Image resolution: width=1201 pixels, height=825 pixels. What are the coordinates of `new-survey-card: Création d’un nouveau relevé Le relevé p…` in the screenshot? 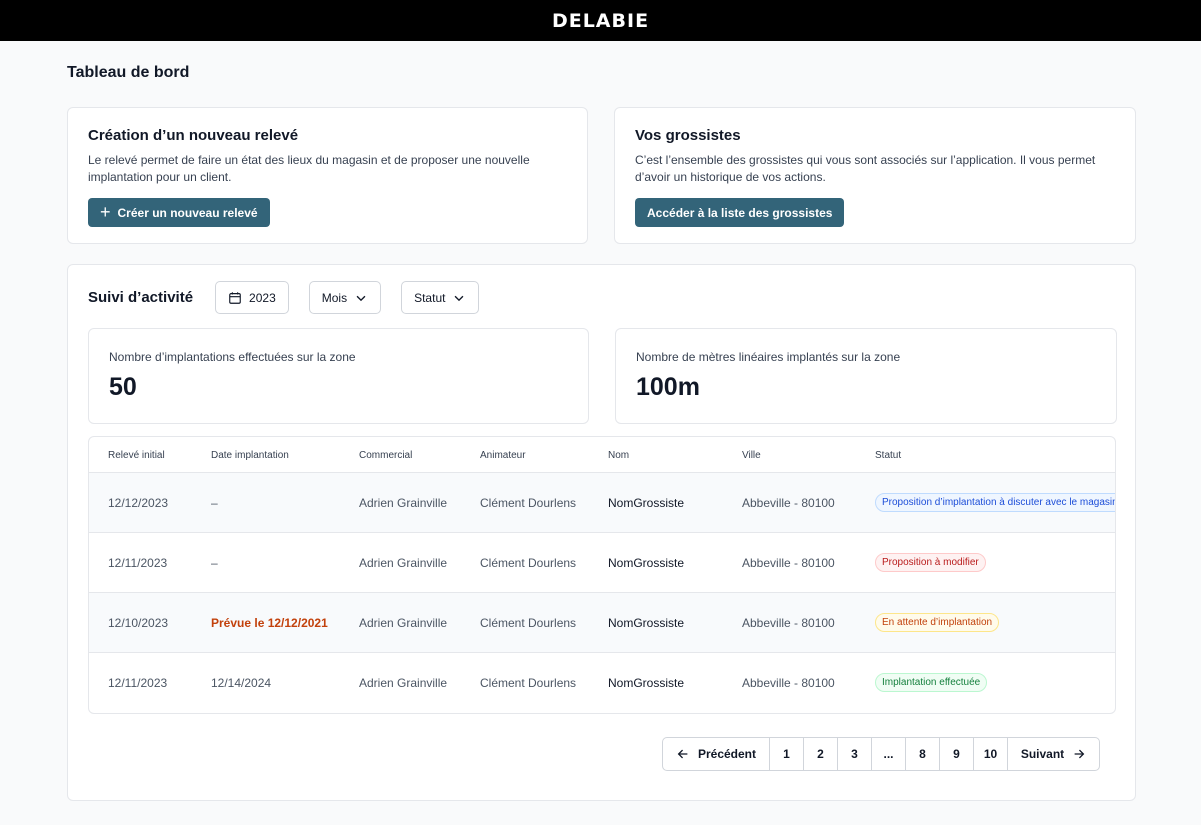 It's located at (327, 175).